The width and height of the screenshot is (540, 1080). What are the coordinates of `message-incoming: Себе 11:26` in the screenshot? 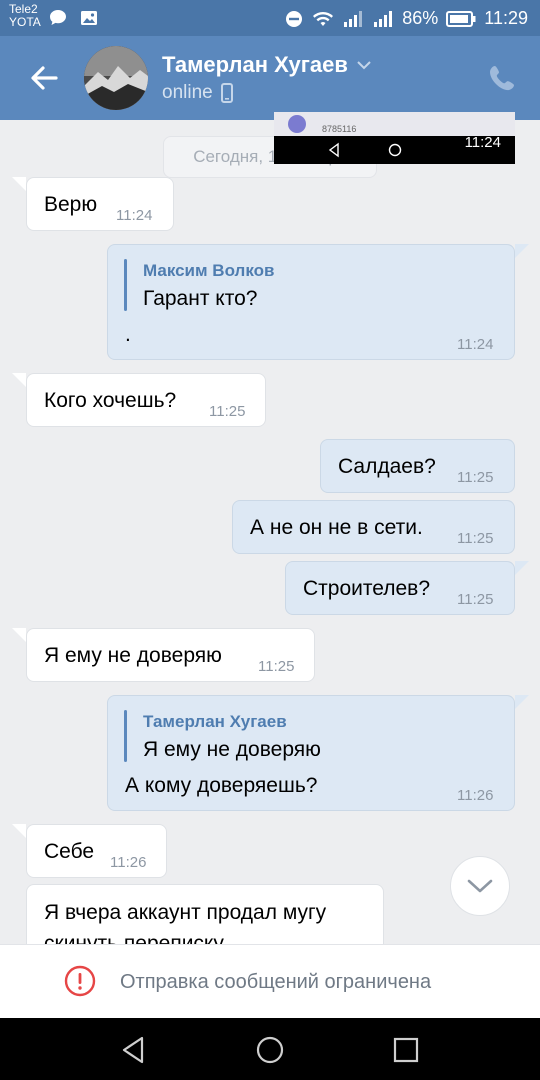 It's located at (96, 851).